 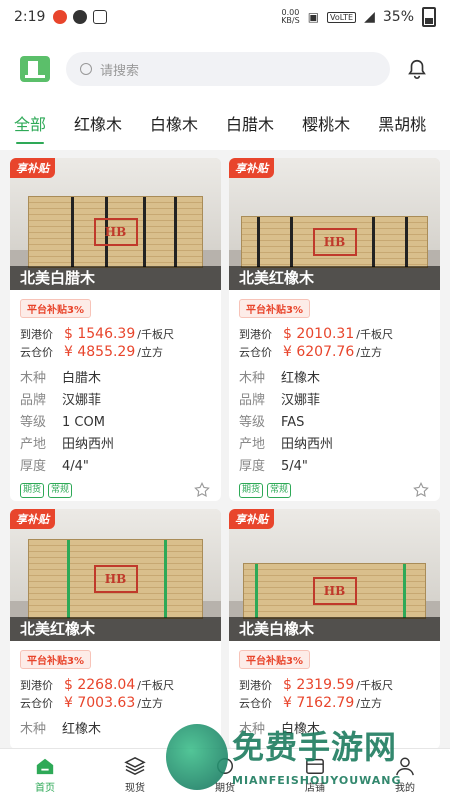 I want to click on attr-value: 4/4", so click(x=75, y=466).